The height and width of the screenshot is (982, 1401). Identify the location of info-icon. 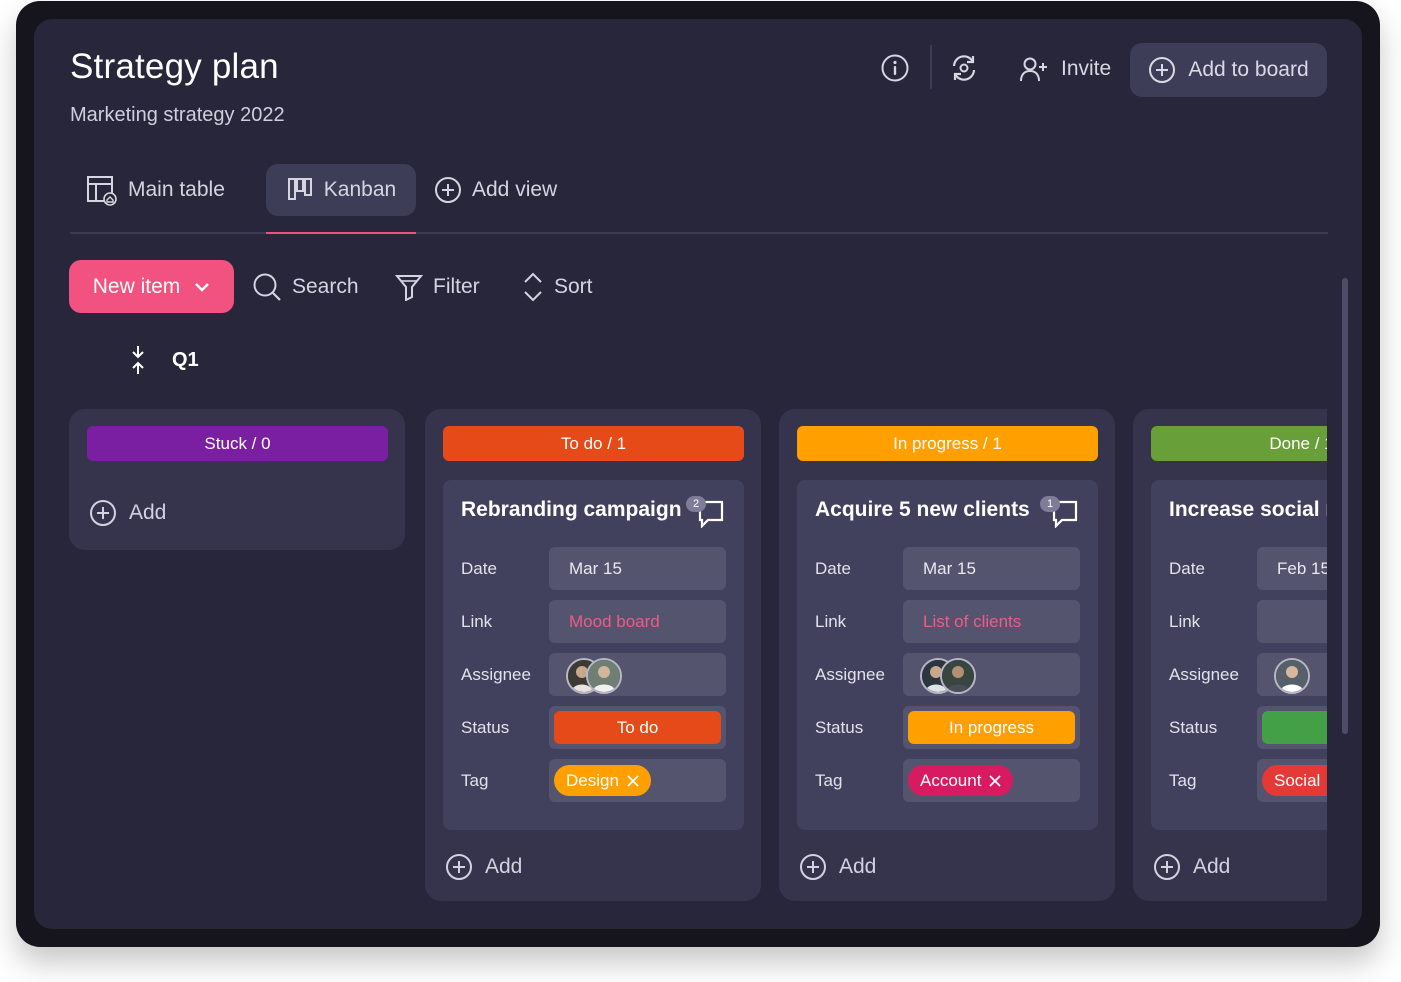
(895, 68).